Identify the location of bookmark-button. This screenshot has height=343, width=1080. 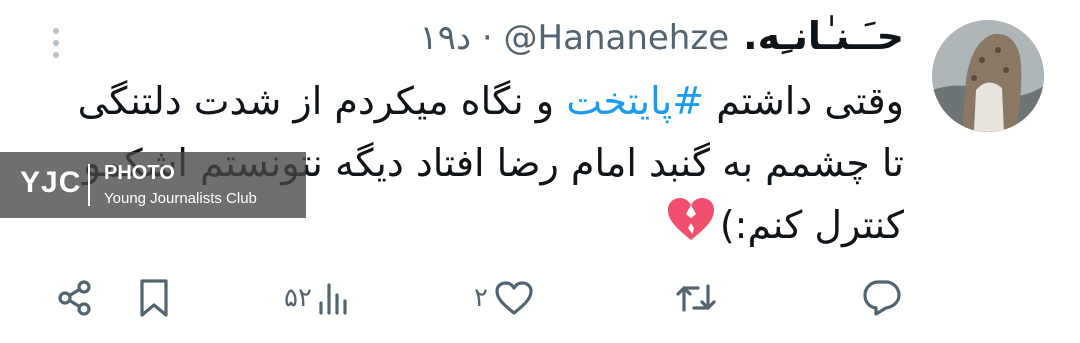
(154, 298).